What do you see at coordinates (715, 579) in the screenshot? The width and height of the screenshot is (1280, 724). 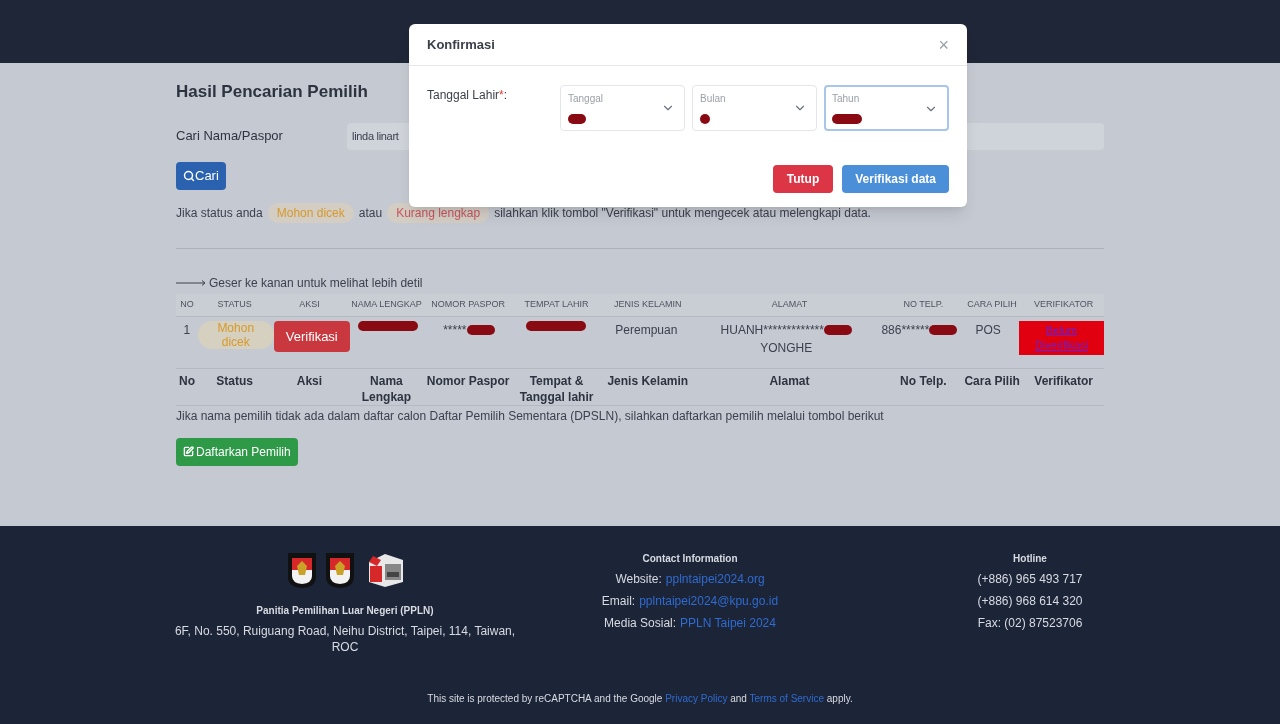 I see `contact-link: pplntaipei2024.org` at bounding box center [715, 579].